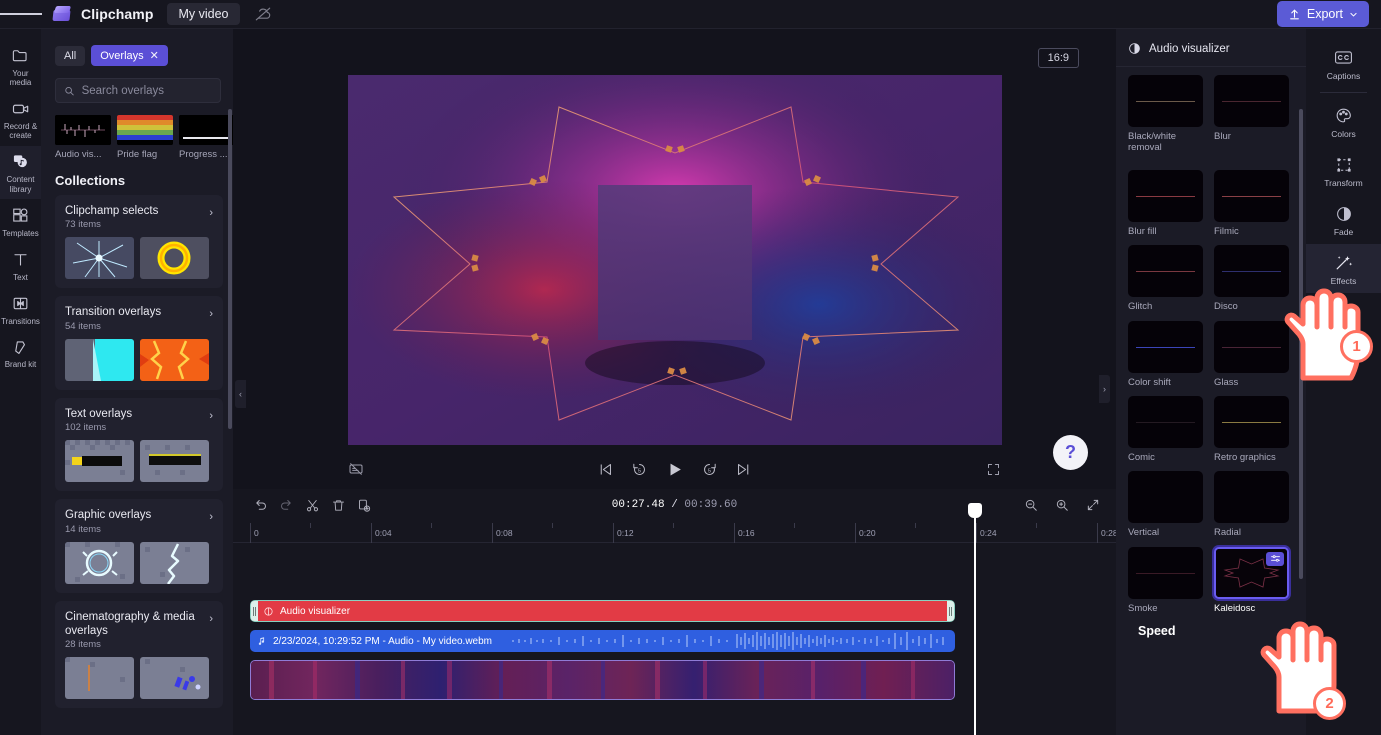  What do you see at coordinates (975, 619) in the screenshot?
I see `timeline-playhead` at bounding box center [975, 619].